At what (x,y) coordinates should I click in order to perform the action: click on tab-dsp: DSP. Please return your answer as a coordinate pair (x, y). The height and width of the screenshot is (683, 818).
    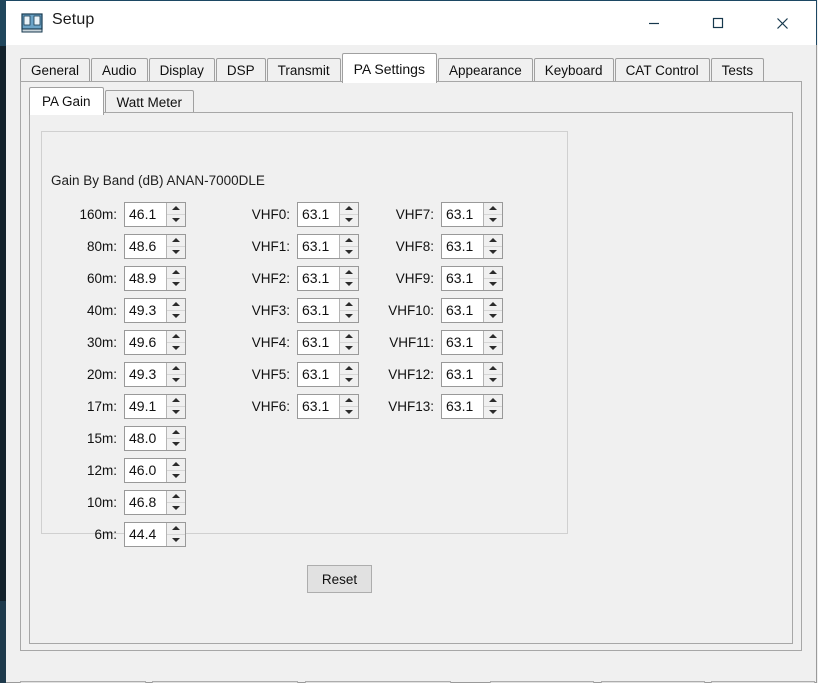
    Looking at the image, I should click on (240, 70).